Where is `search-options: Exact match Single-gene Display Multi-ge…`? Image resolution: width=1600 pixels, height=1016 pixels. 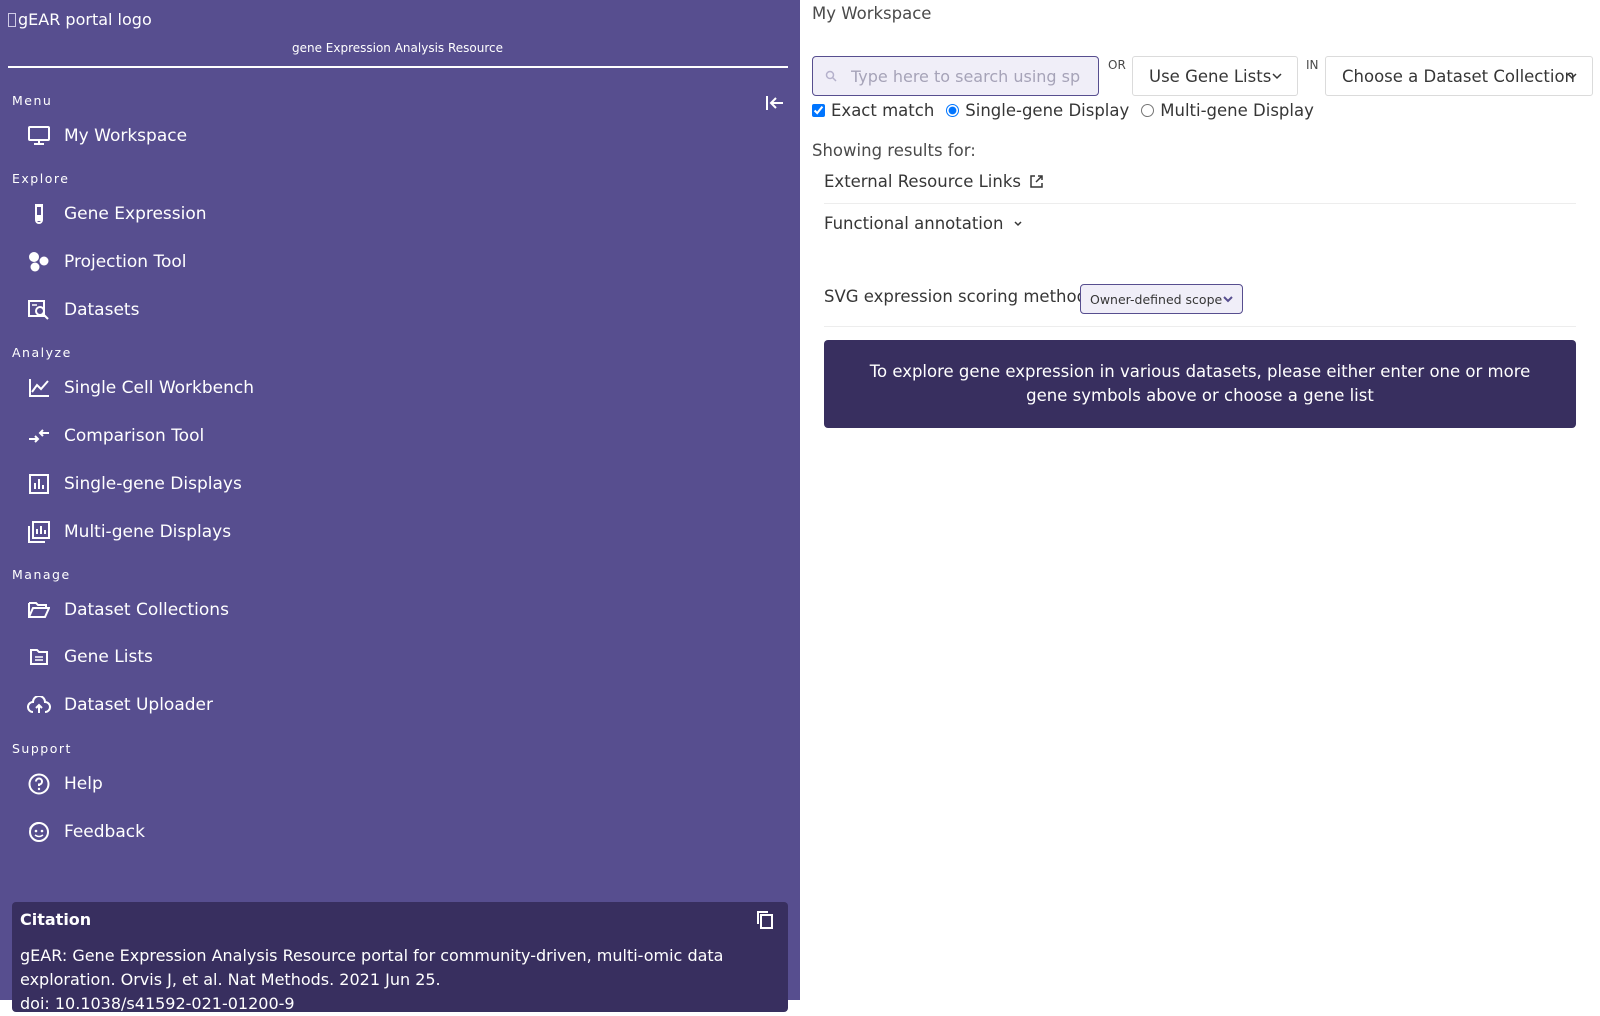 search-options: Exact match Single-gene Display Multi-ge… is located at coordinates (1069, 110).